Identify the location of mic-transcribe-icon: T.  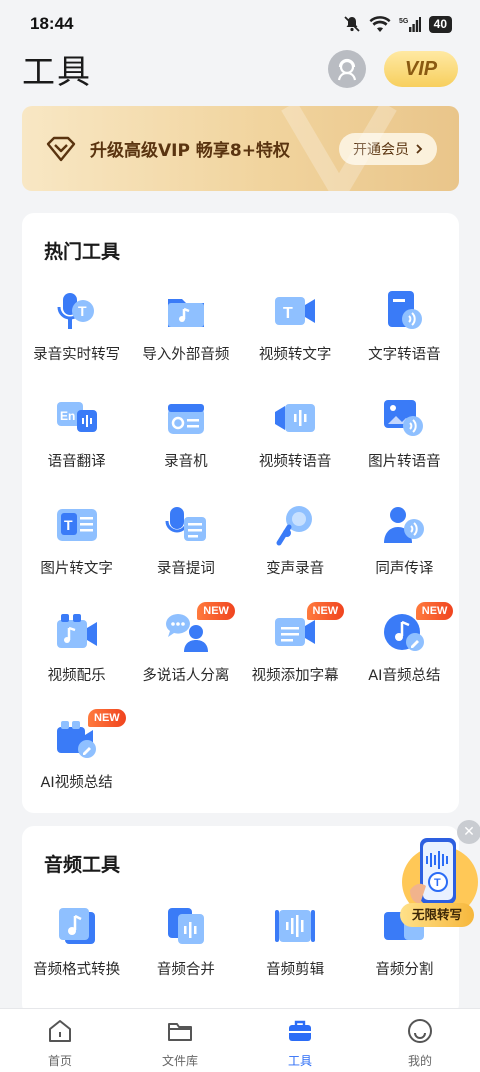
(77, 311).